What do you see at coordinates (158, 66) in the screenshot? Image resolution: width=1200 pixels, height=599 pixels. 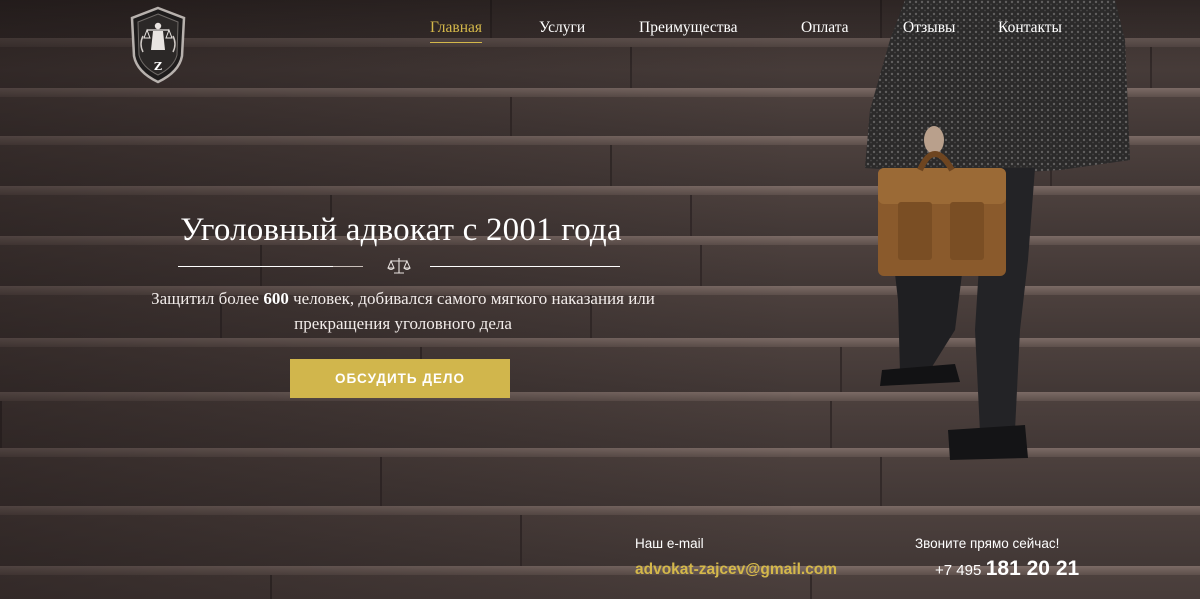 I see `logo-letter: Z` at bounding box center [158, 66].